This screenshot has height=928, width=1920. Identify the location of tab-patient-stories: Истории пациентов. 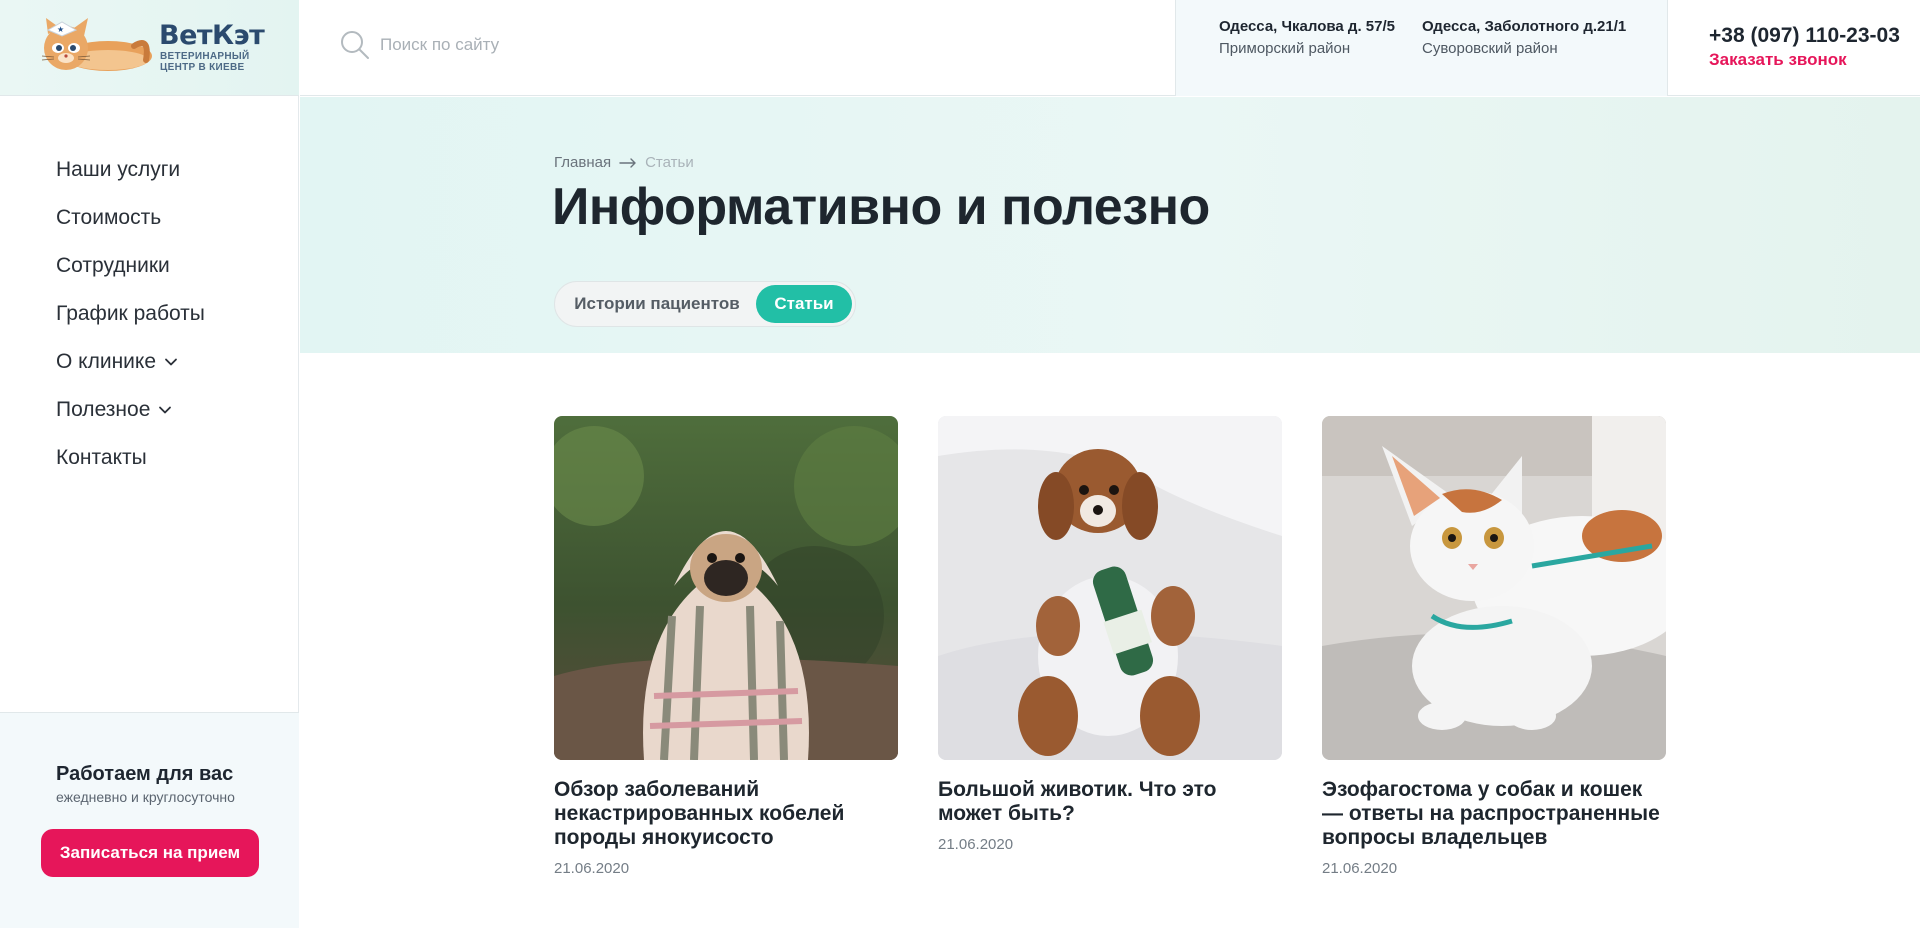
(657, 304).